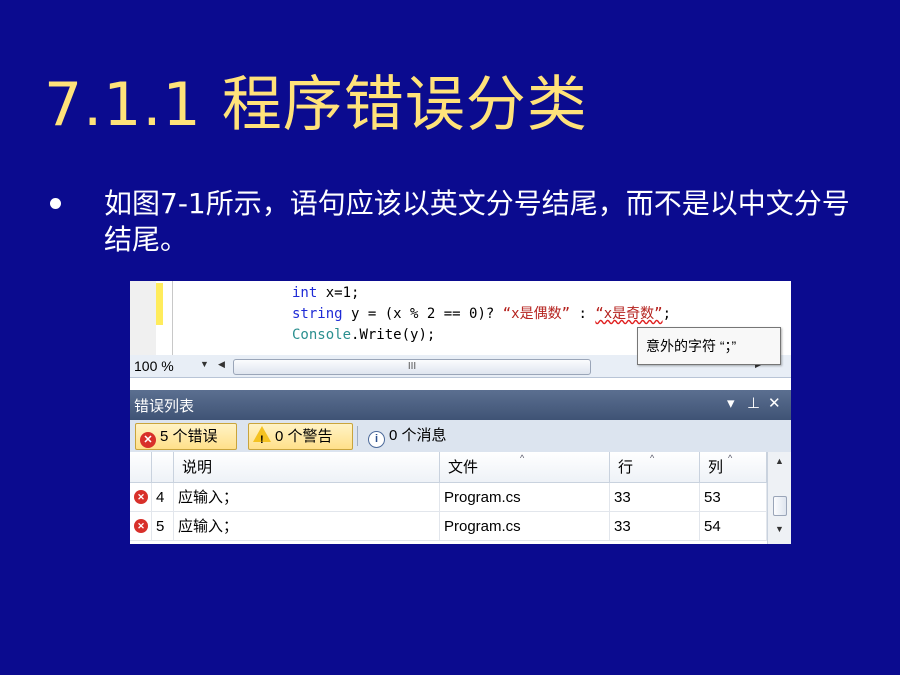  I want to click on column-header-number, so click(163, 467).